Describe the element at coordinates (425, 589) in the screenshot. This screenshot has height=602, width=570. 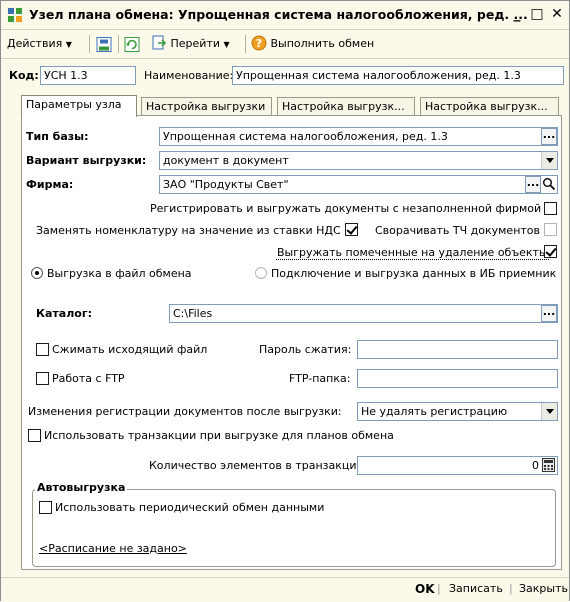
I see `ok-button: OK` at that location.